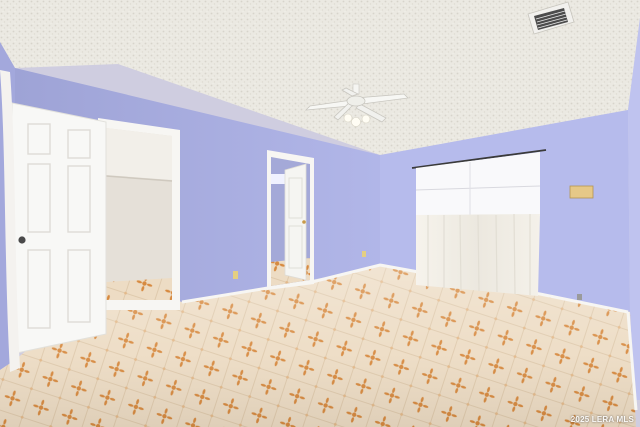 The image size is (640, 427). What do you see at coordinates (581, 192) in the screenshot?
I see `thermostat-icon` at bounding box center [581, 192].